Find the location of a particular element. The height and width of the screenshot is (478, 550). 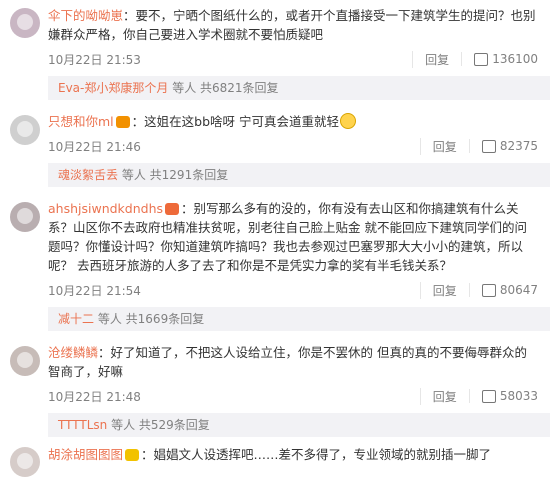

like-button: 82375 is located at coordinates (509, 146).